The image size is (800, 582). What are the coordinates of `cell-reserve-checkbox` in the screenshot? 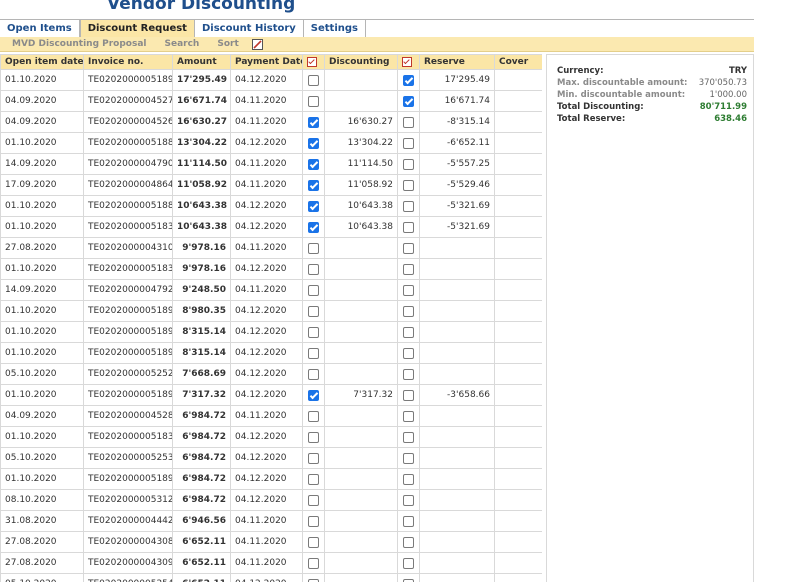 It's located at (408, 521).